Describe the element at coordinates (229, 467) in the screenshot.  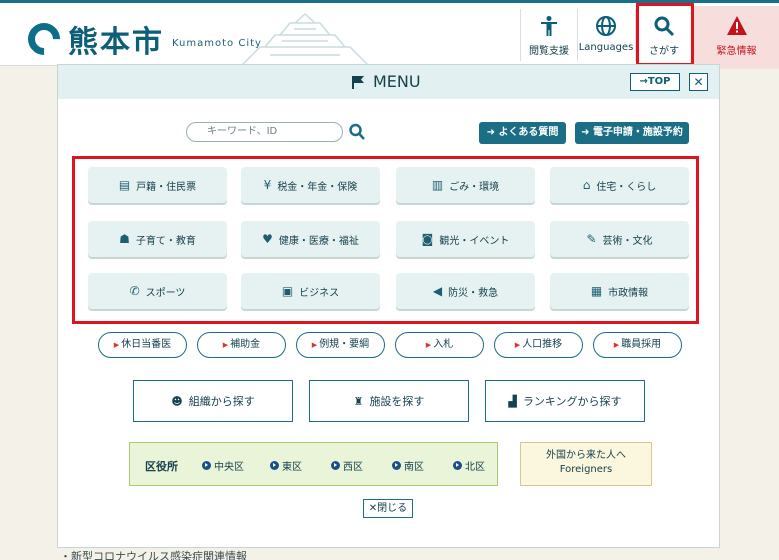
I see `ward-label: 中央区` at that location.